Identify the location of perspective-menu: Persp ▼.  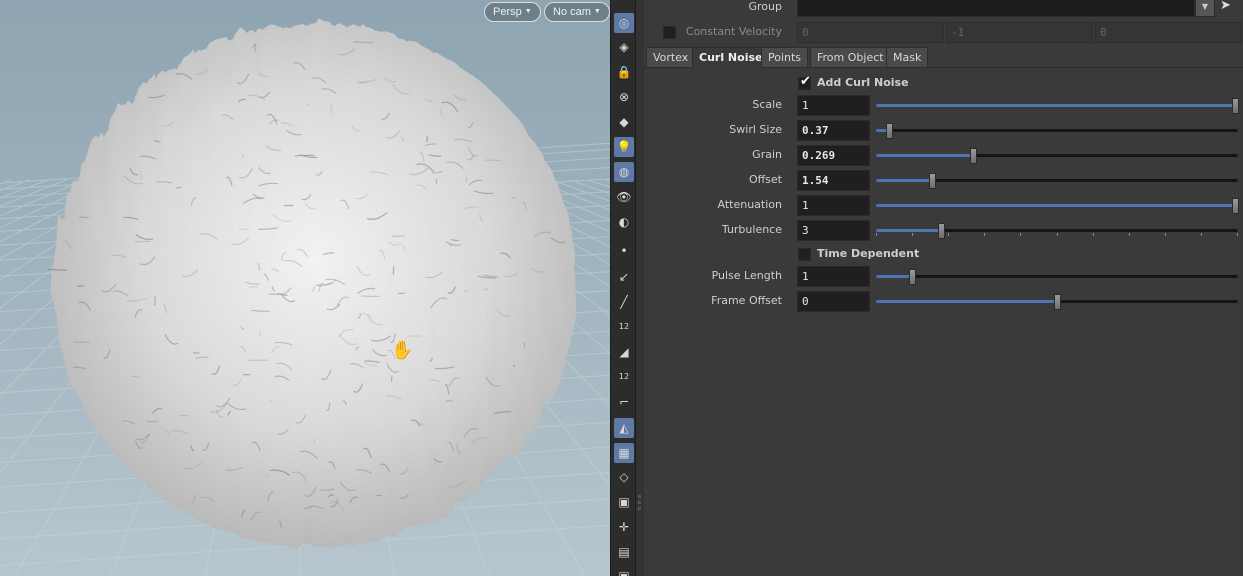
(512, 12).